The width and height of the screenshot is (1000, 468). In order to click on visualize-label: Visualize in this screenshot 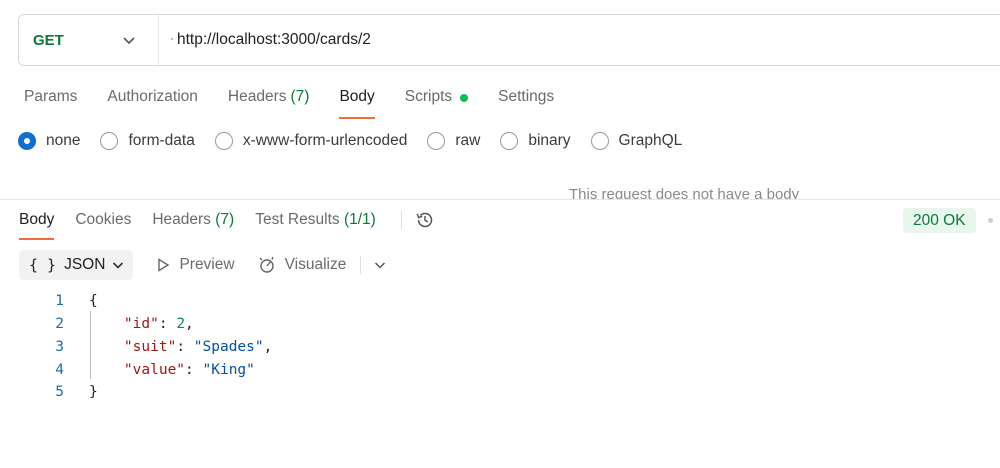, I will do `click(315, 264)`.